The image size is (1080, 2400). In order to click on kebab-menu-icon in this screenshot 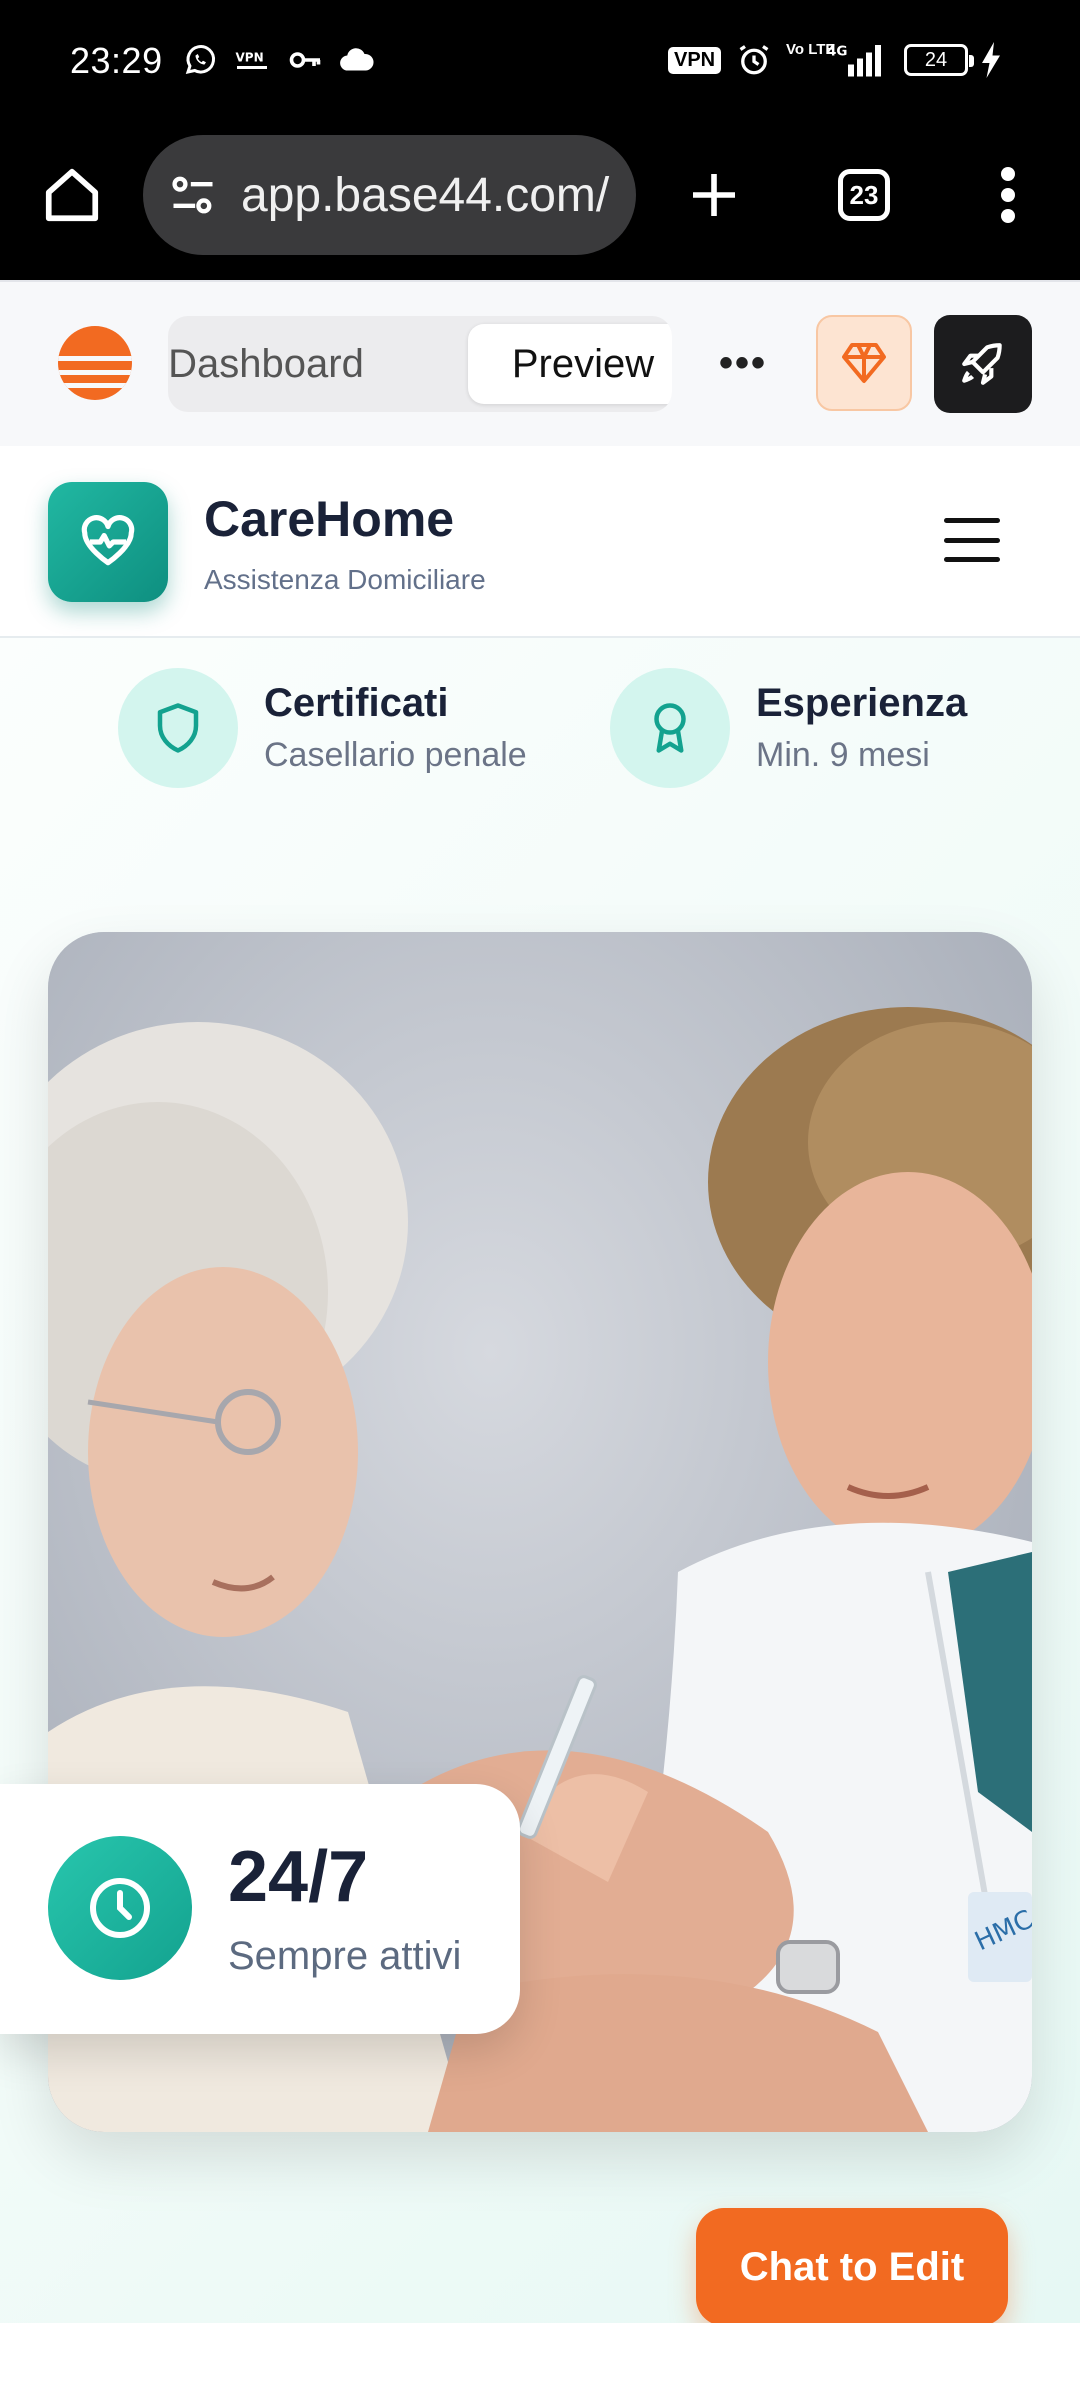, I will do `click(1008, 195)`.